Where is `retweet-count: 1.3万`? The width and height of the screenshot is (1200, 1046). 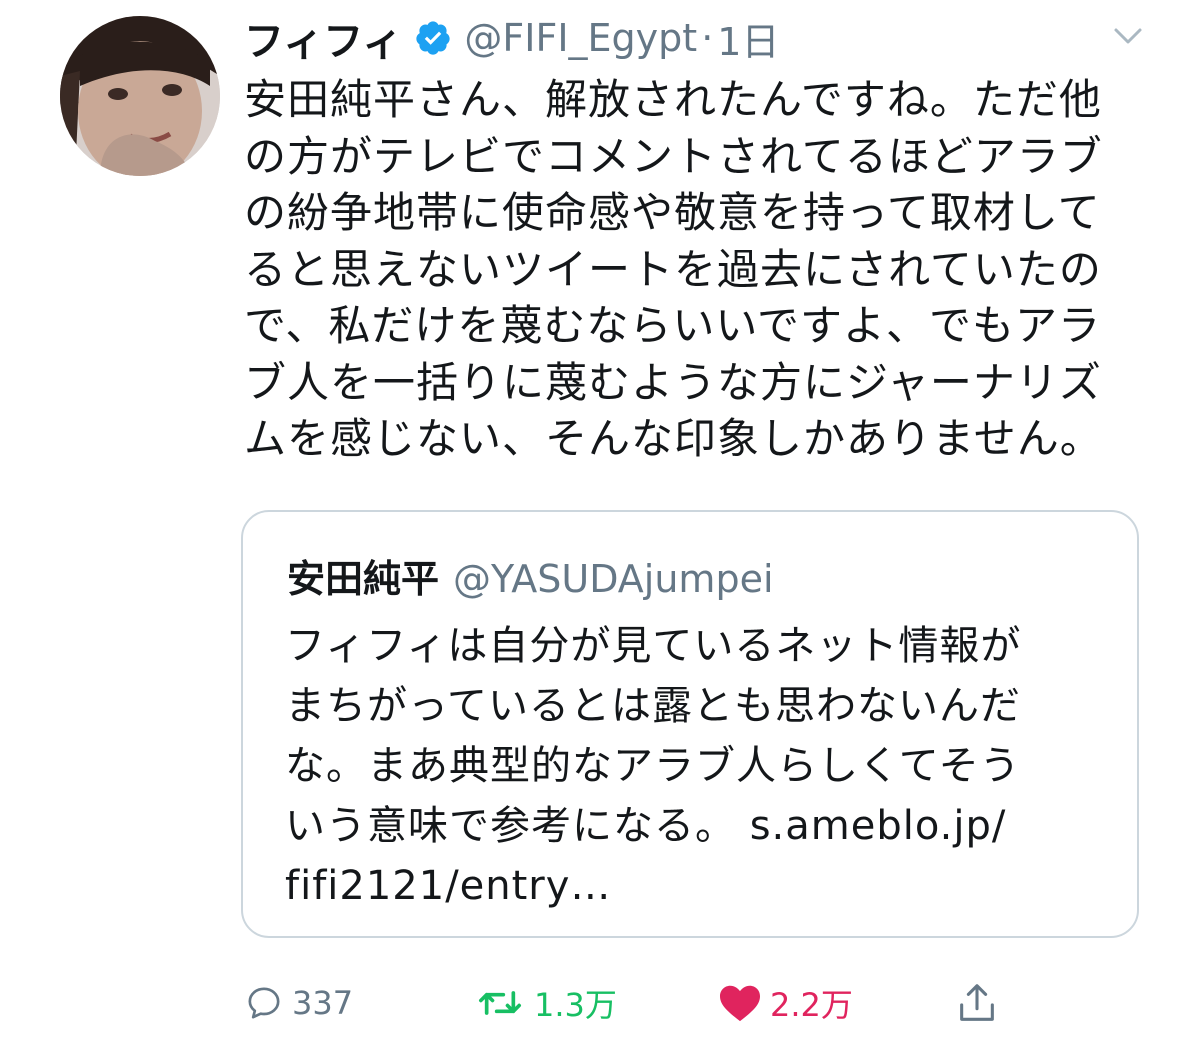
retweet-count: 1.3万 is located at coordinates (575, 1005).